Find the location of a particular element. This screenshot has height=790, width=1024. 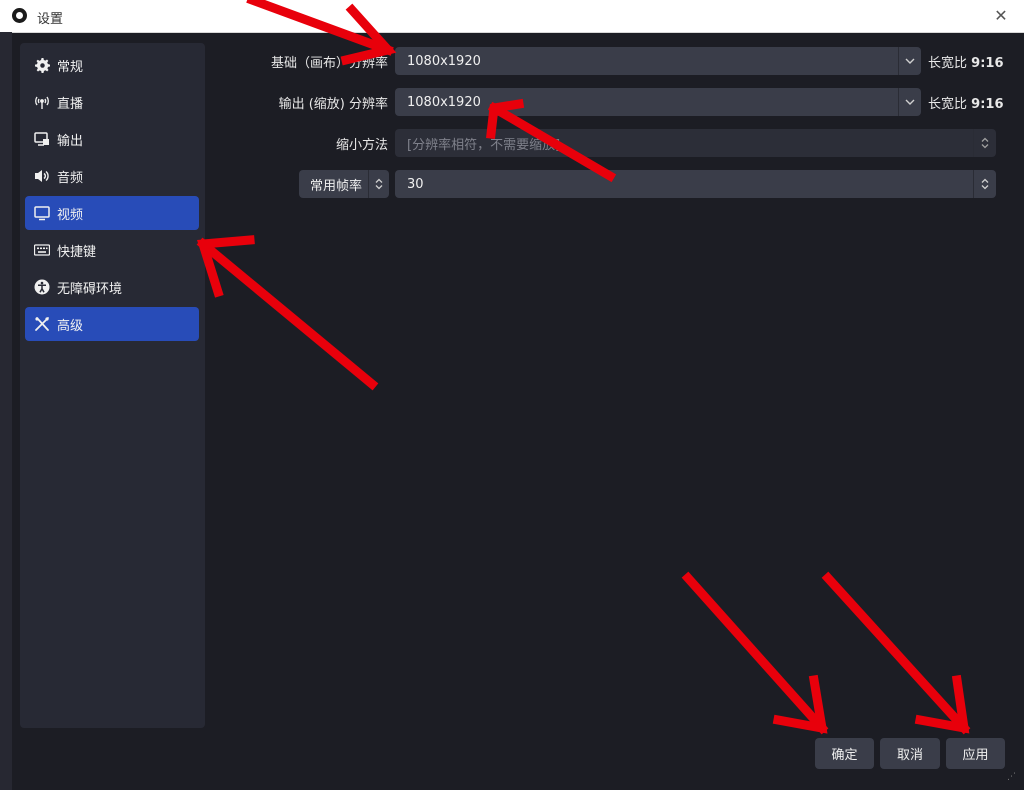

sidebar-item-label: 高级 is located at coordinates (70, 326).